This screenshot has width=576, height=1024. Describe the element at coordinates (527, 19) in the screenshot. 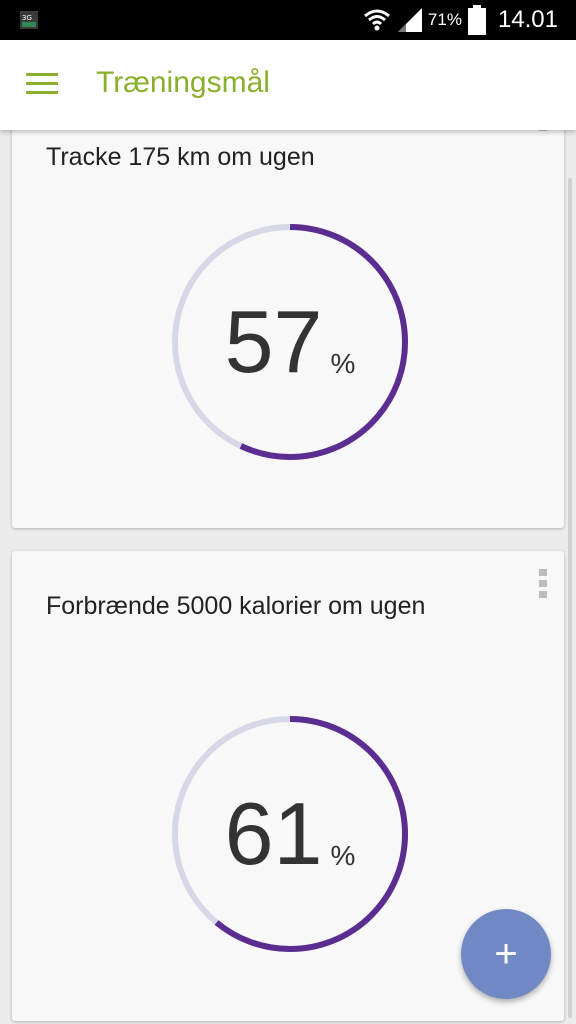

I see `clock: 14.01` at that location.